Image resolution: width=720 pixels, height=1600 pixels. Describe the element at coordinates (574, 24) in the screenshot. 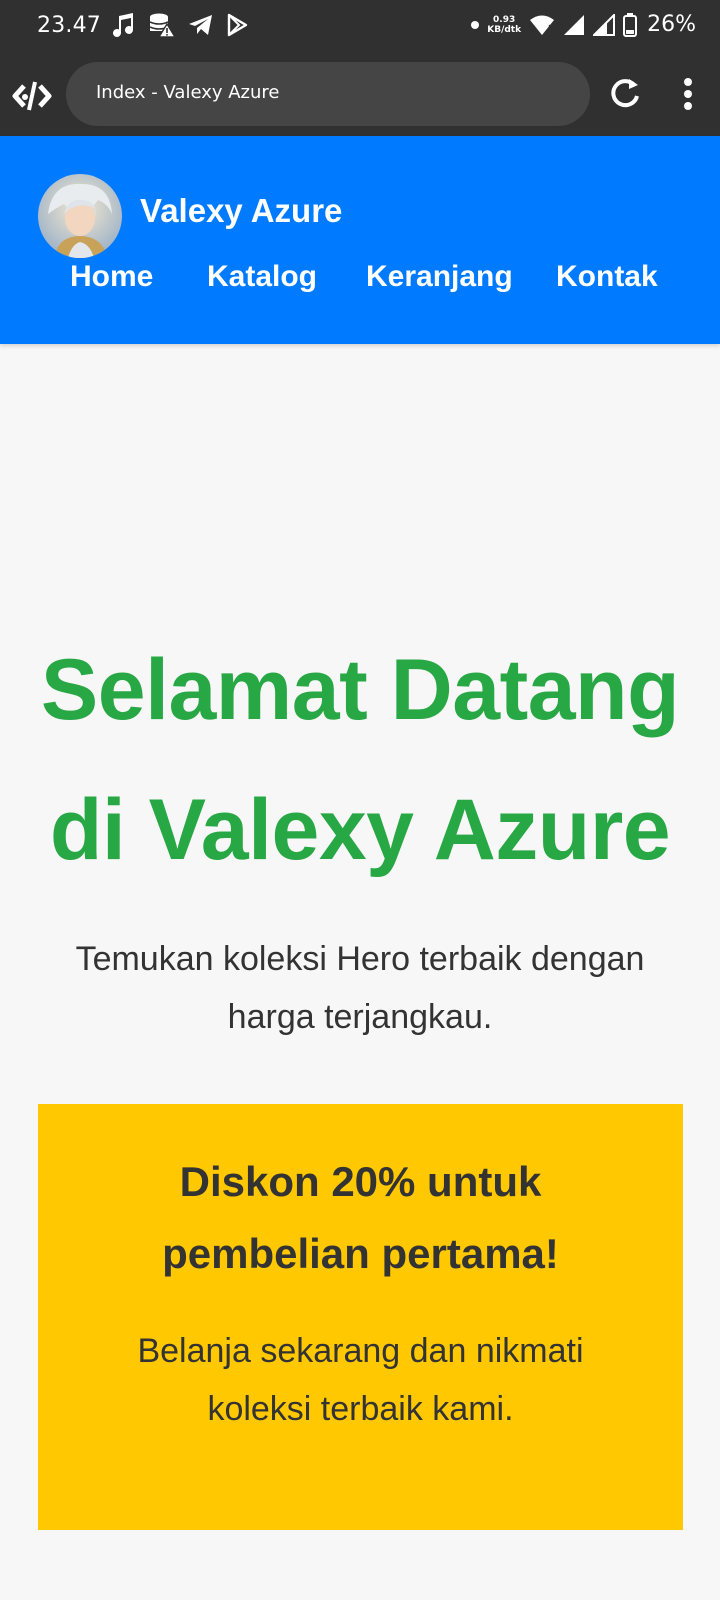

I see `signal-icon` at that location.